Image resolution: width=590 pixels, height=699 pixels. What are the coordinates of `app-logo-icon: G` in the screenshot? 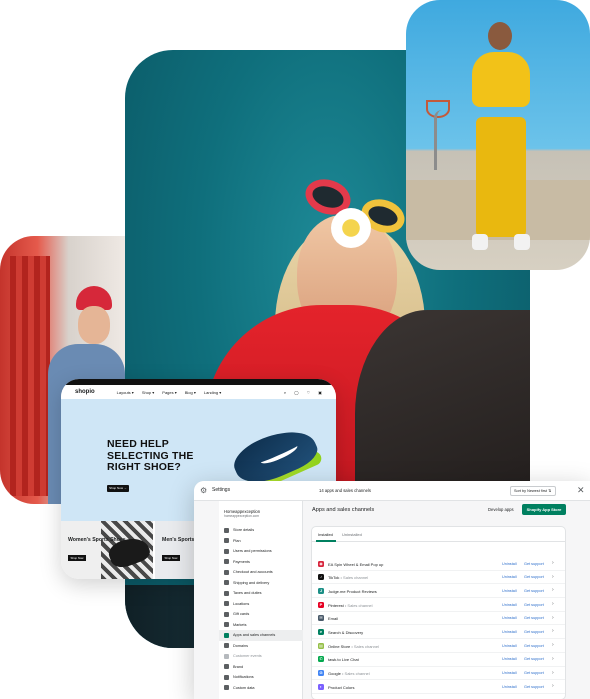 It's located at (321, 673).